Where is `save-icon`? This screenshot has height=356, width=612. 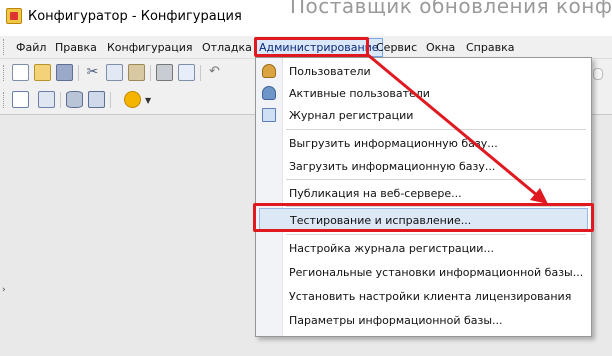 save-icon is located at coordinates (64, 72).